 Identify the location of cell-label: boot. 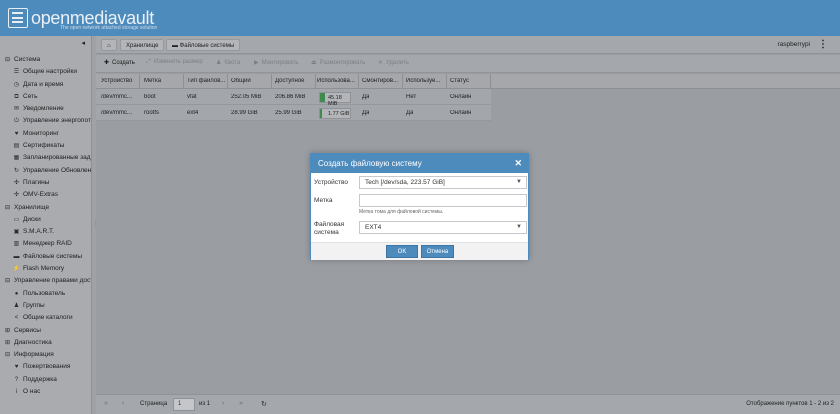
(150, 97).